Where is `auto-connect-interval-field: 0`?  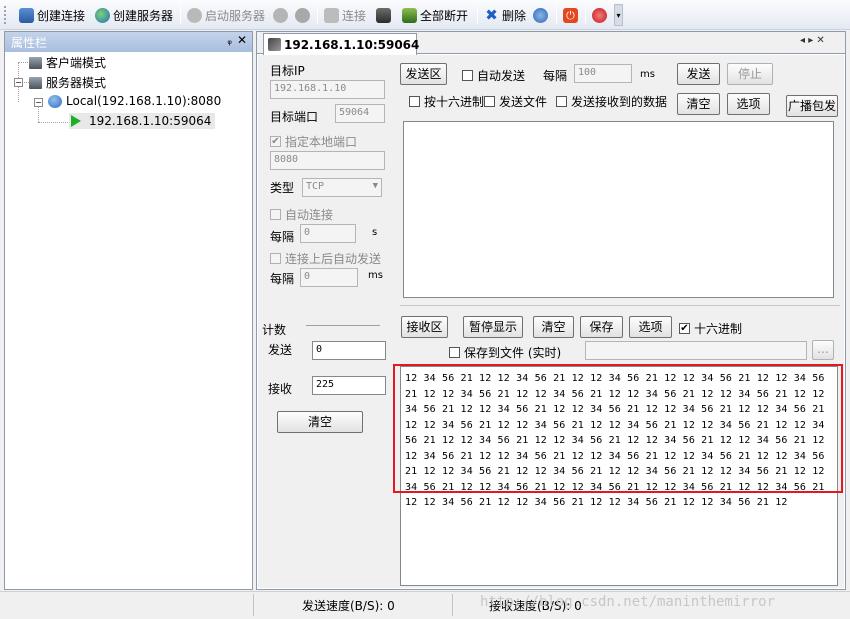
auto-connect-interval-field: 0 is located at coordinates (328, 233).